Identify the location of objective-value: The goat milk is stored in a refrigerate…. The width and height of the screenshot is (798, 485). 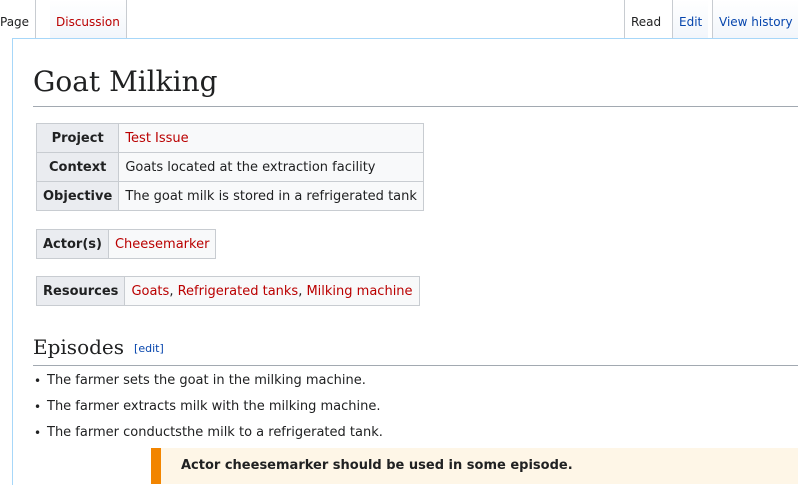
(271, 196).